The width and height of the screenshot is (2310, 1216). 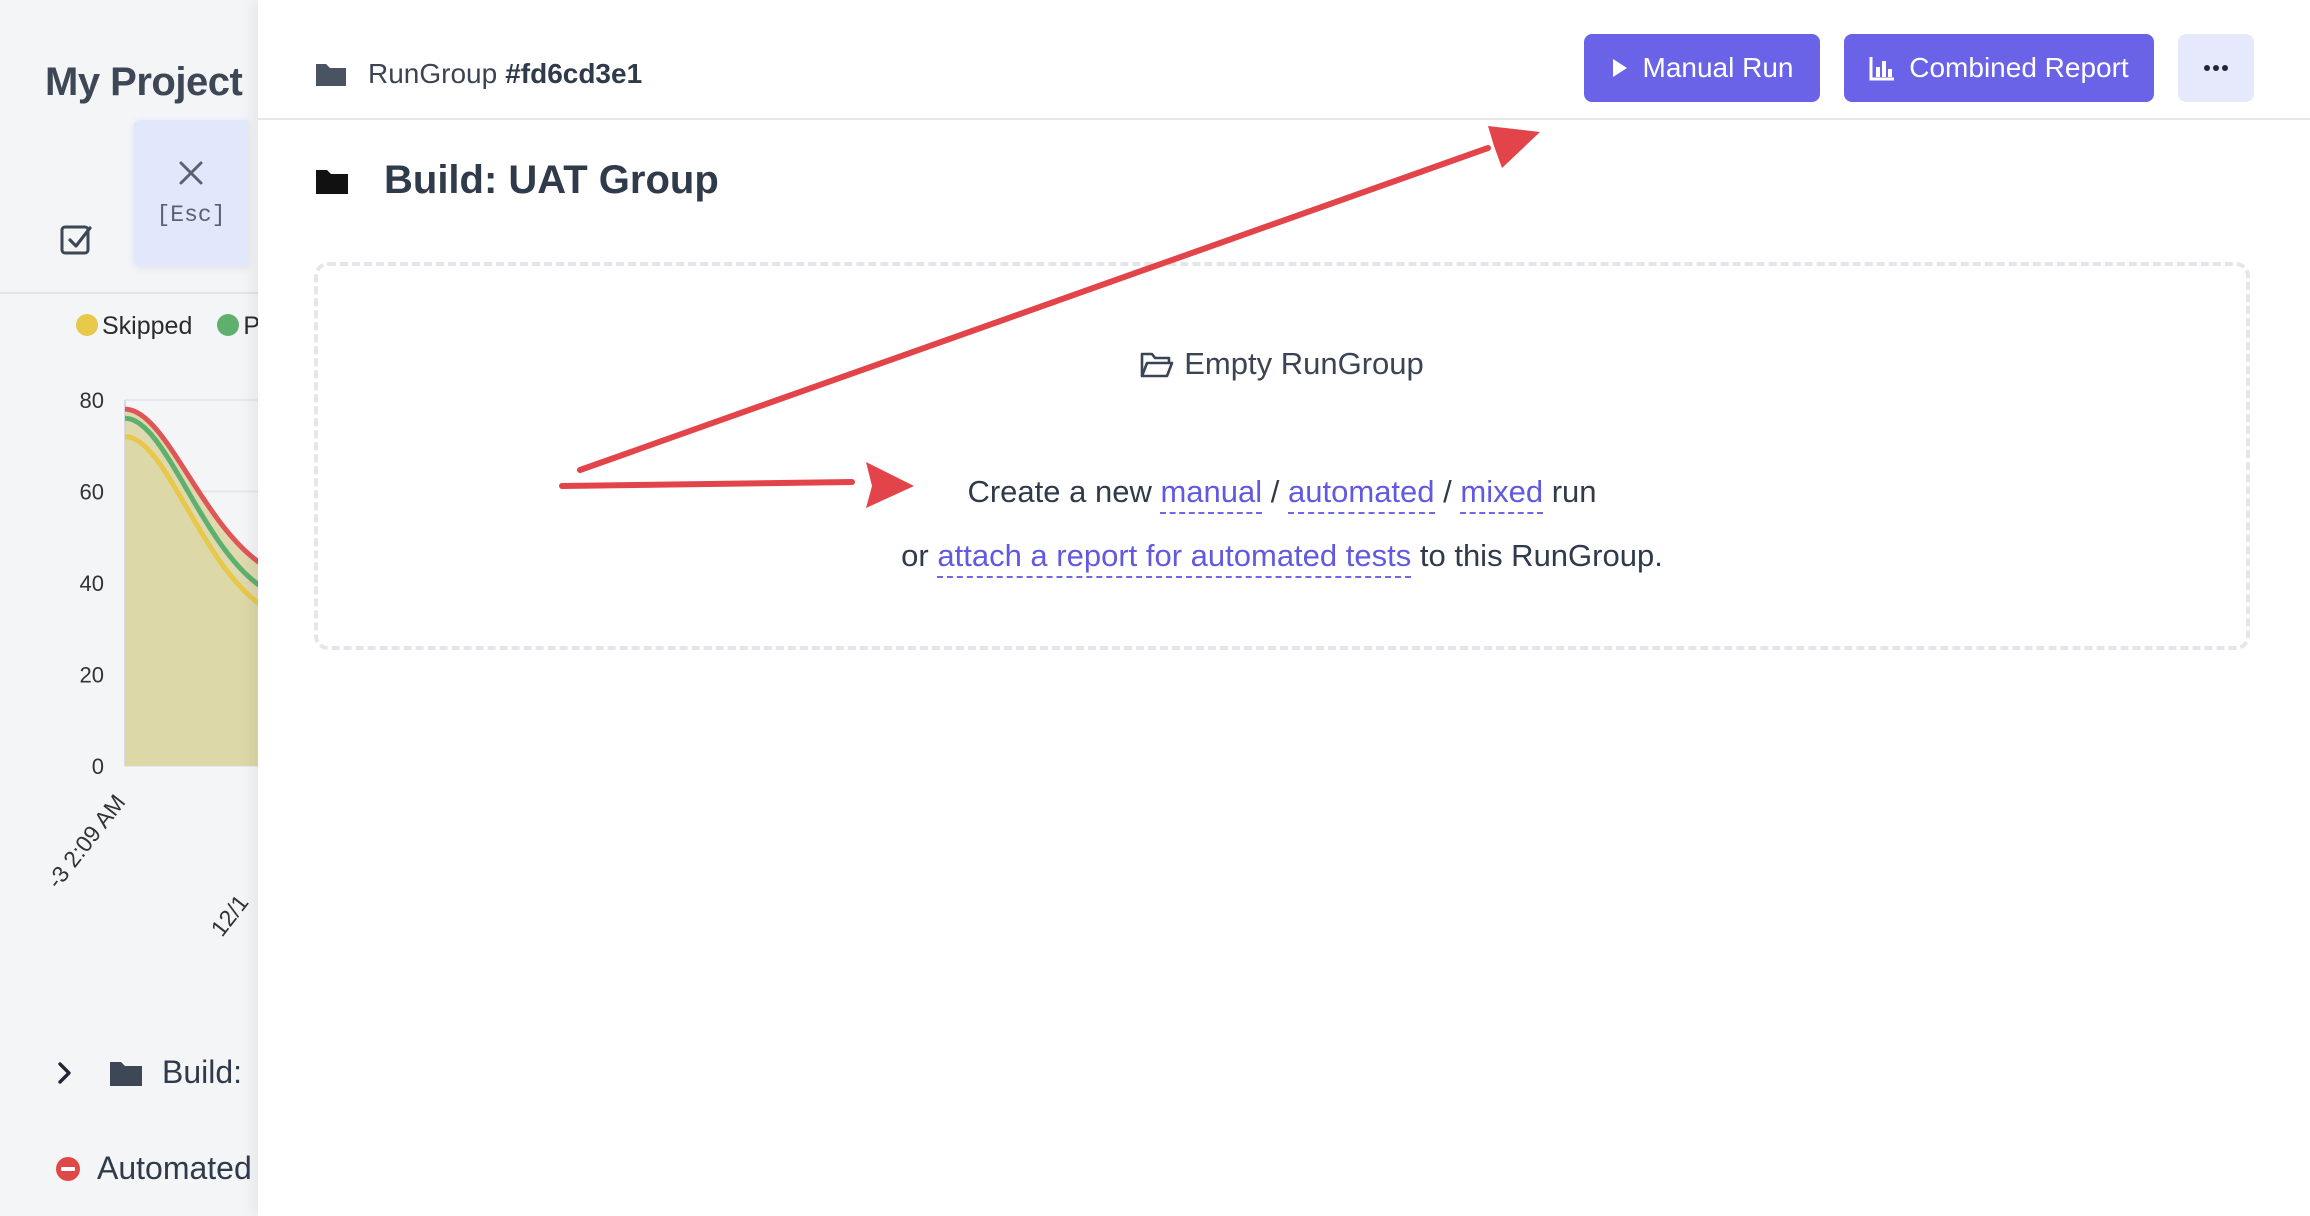 What do you see at coordinates (149, 664) in the screenshot?
I see `status-chart: 80 60 40 20 0 -3 2:09 AM 12/1` at bounding box center [149, 664].